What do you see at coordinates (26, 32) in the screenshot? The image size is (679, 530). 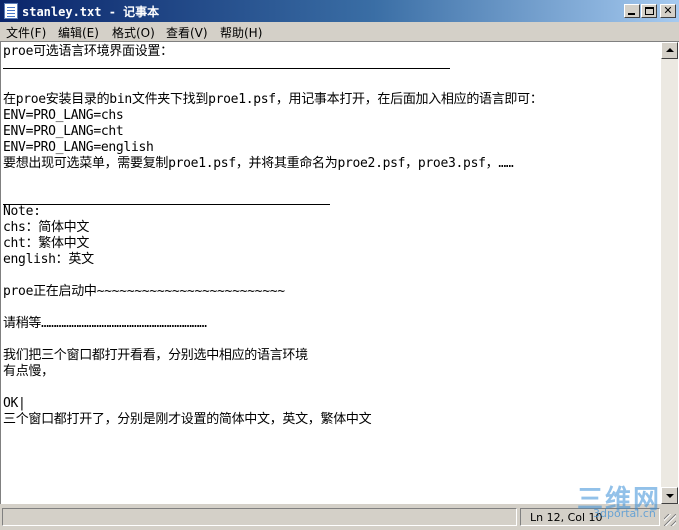 I see `menu-file: 文件(F)` at bounding box center [26, 32].